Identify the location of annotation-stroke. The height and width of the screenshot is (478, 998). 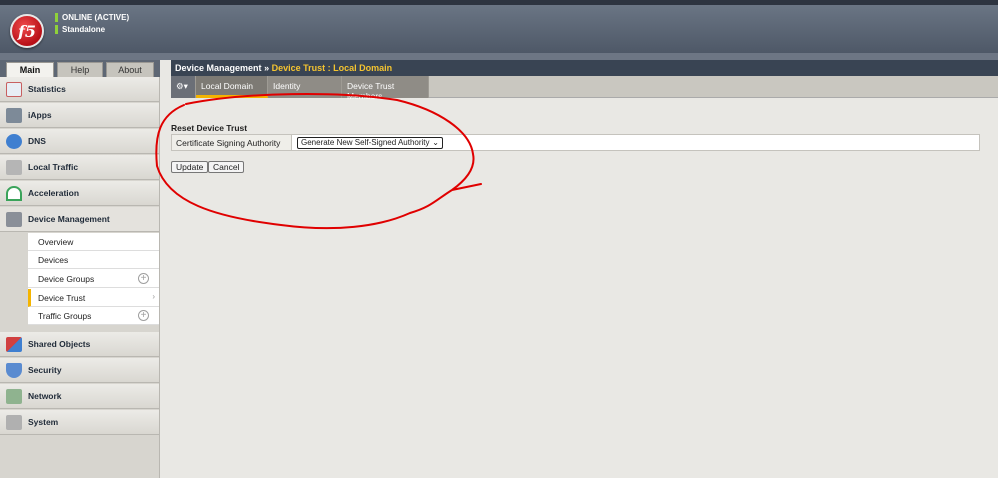
(318, 161).